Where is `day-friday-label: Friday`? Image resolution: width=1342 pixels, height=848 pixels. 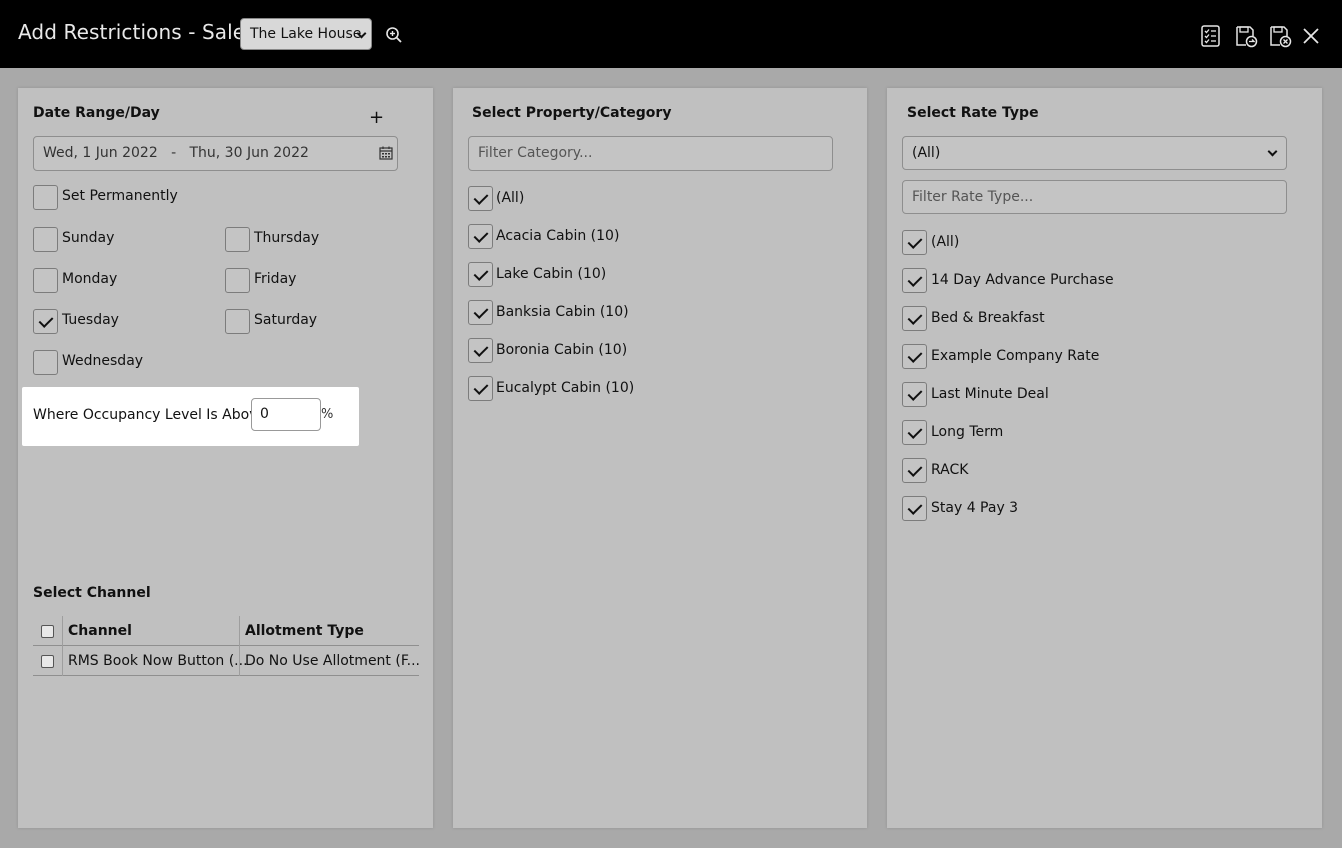 day-friday-label: Friday is located at coordinates (275, 279).